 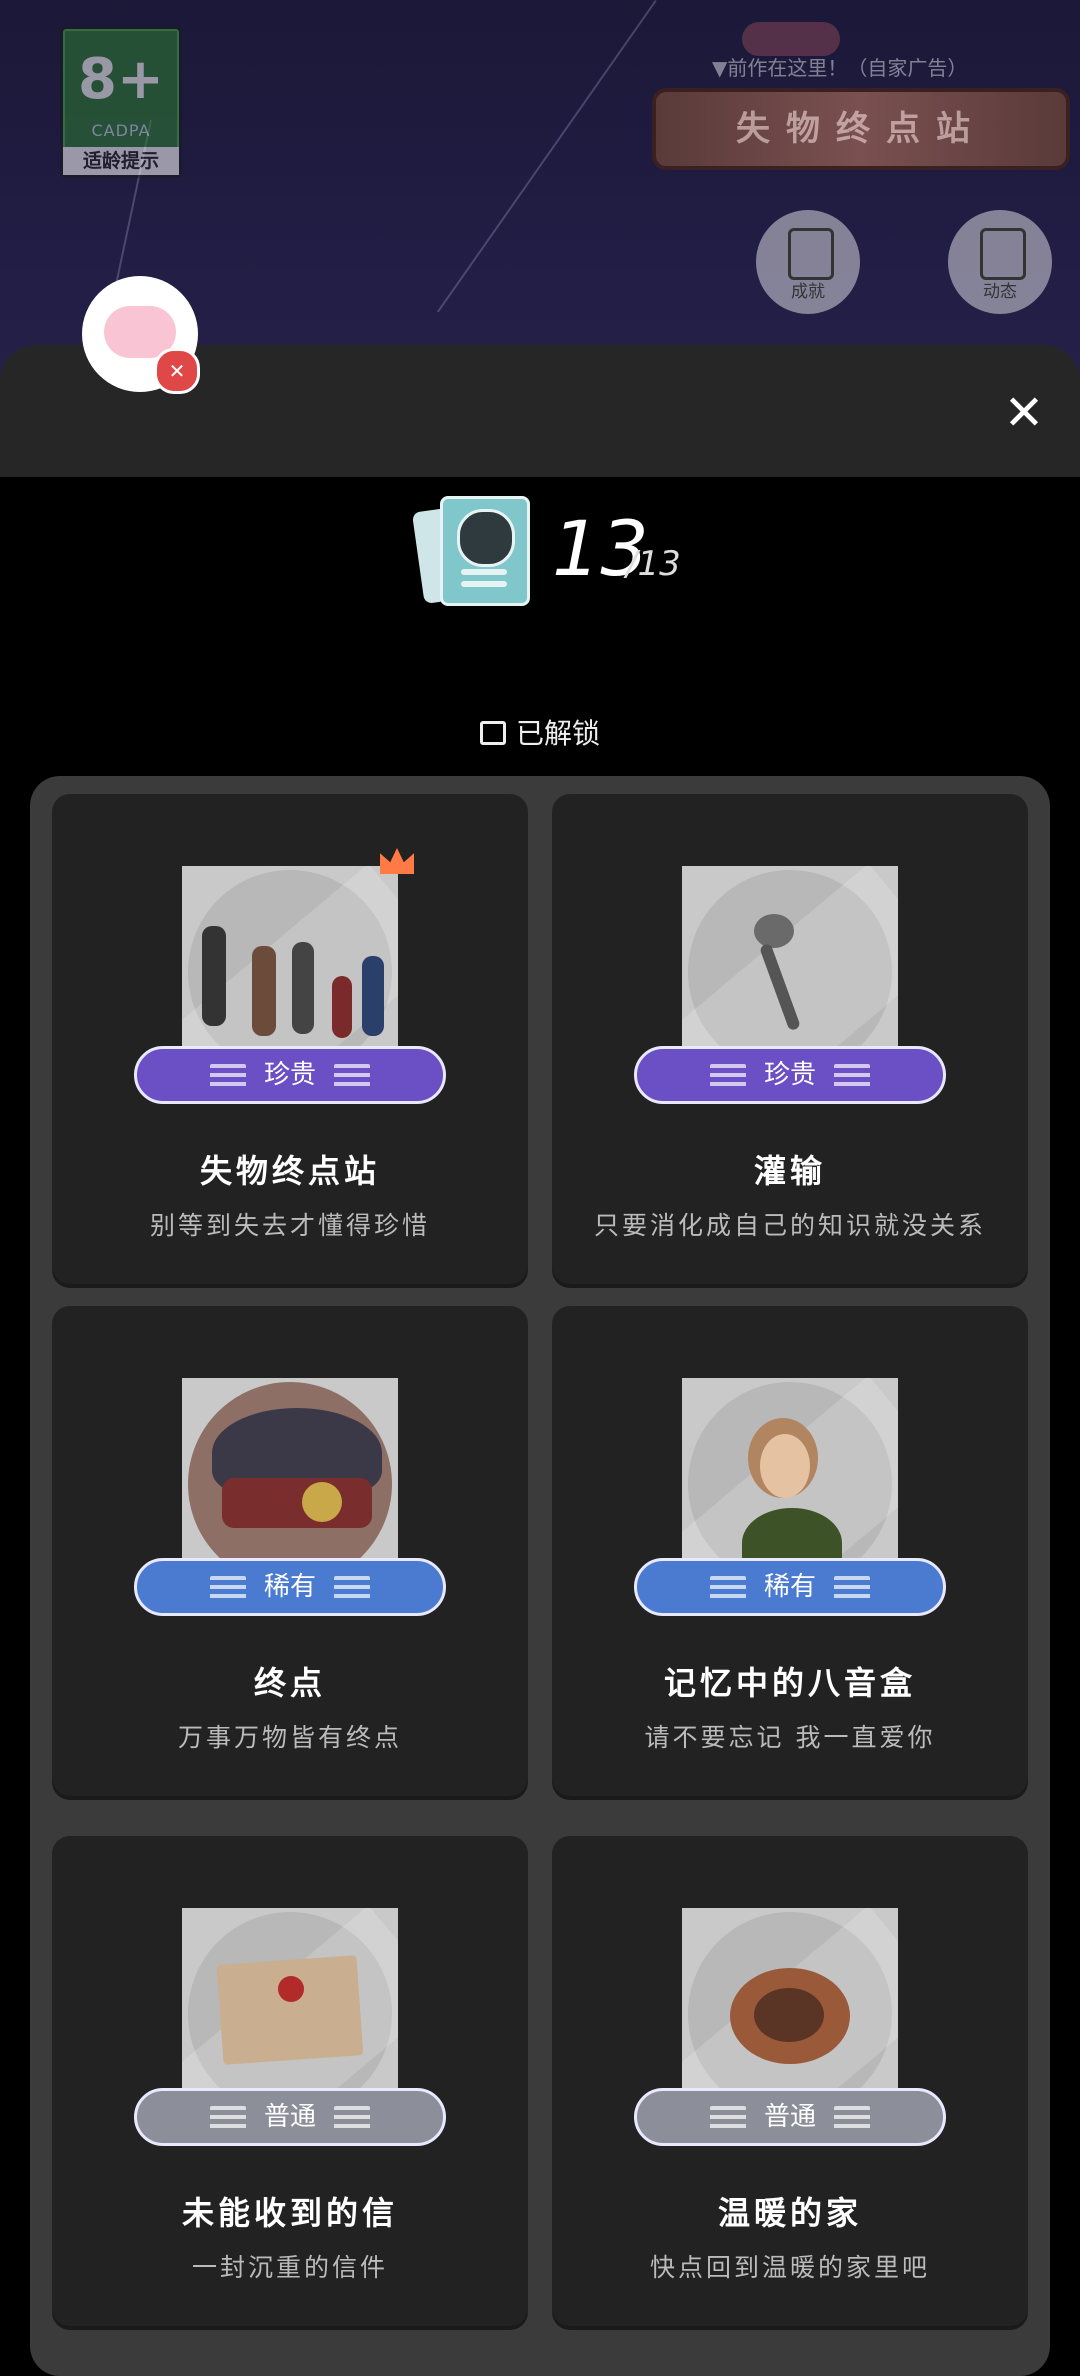 What do you see at coordinates (791, 39) in the screenshot?
I see `ad-label-pill` at bounding box center [791, 39].